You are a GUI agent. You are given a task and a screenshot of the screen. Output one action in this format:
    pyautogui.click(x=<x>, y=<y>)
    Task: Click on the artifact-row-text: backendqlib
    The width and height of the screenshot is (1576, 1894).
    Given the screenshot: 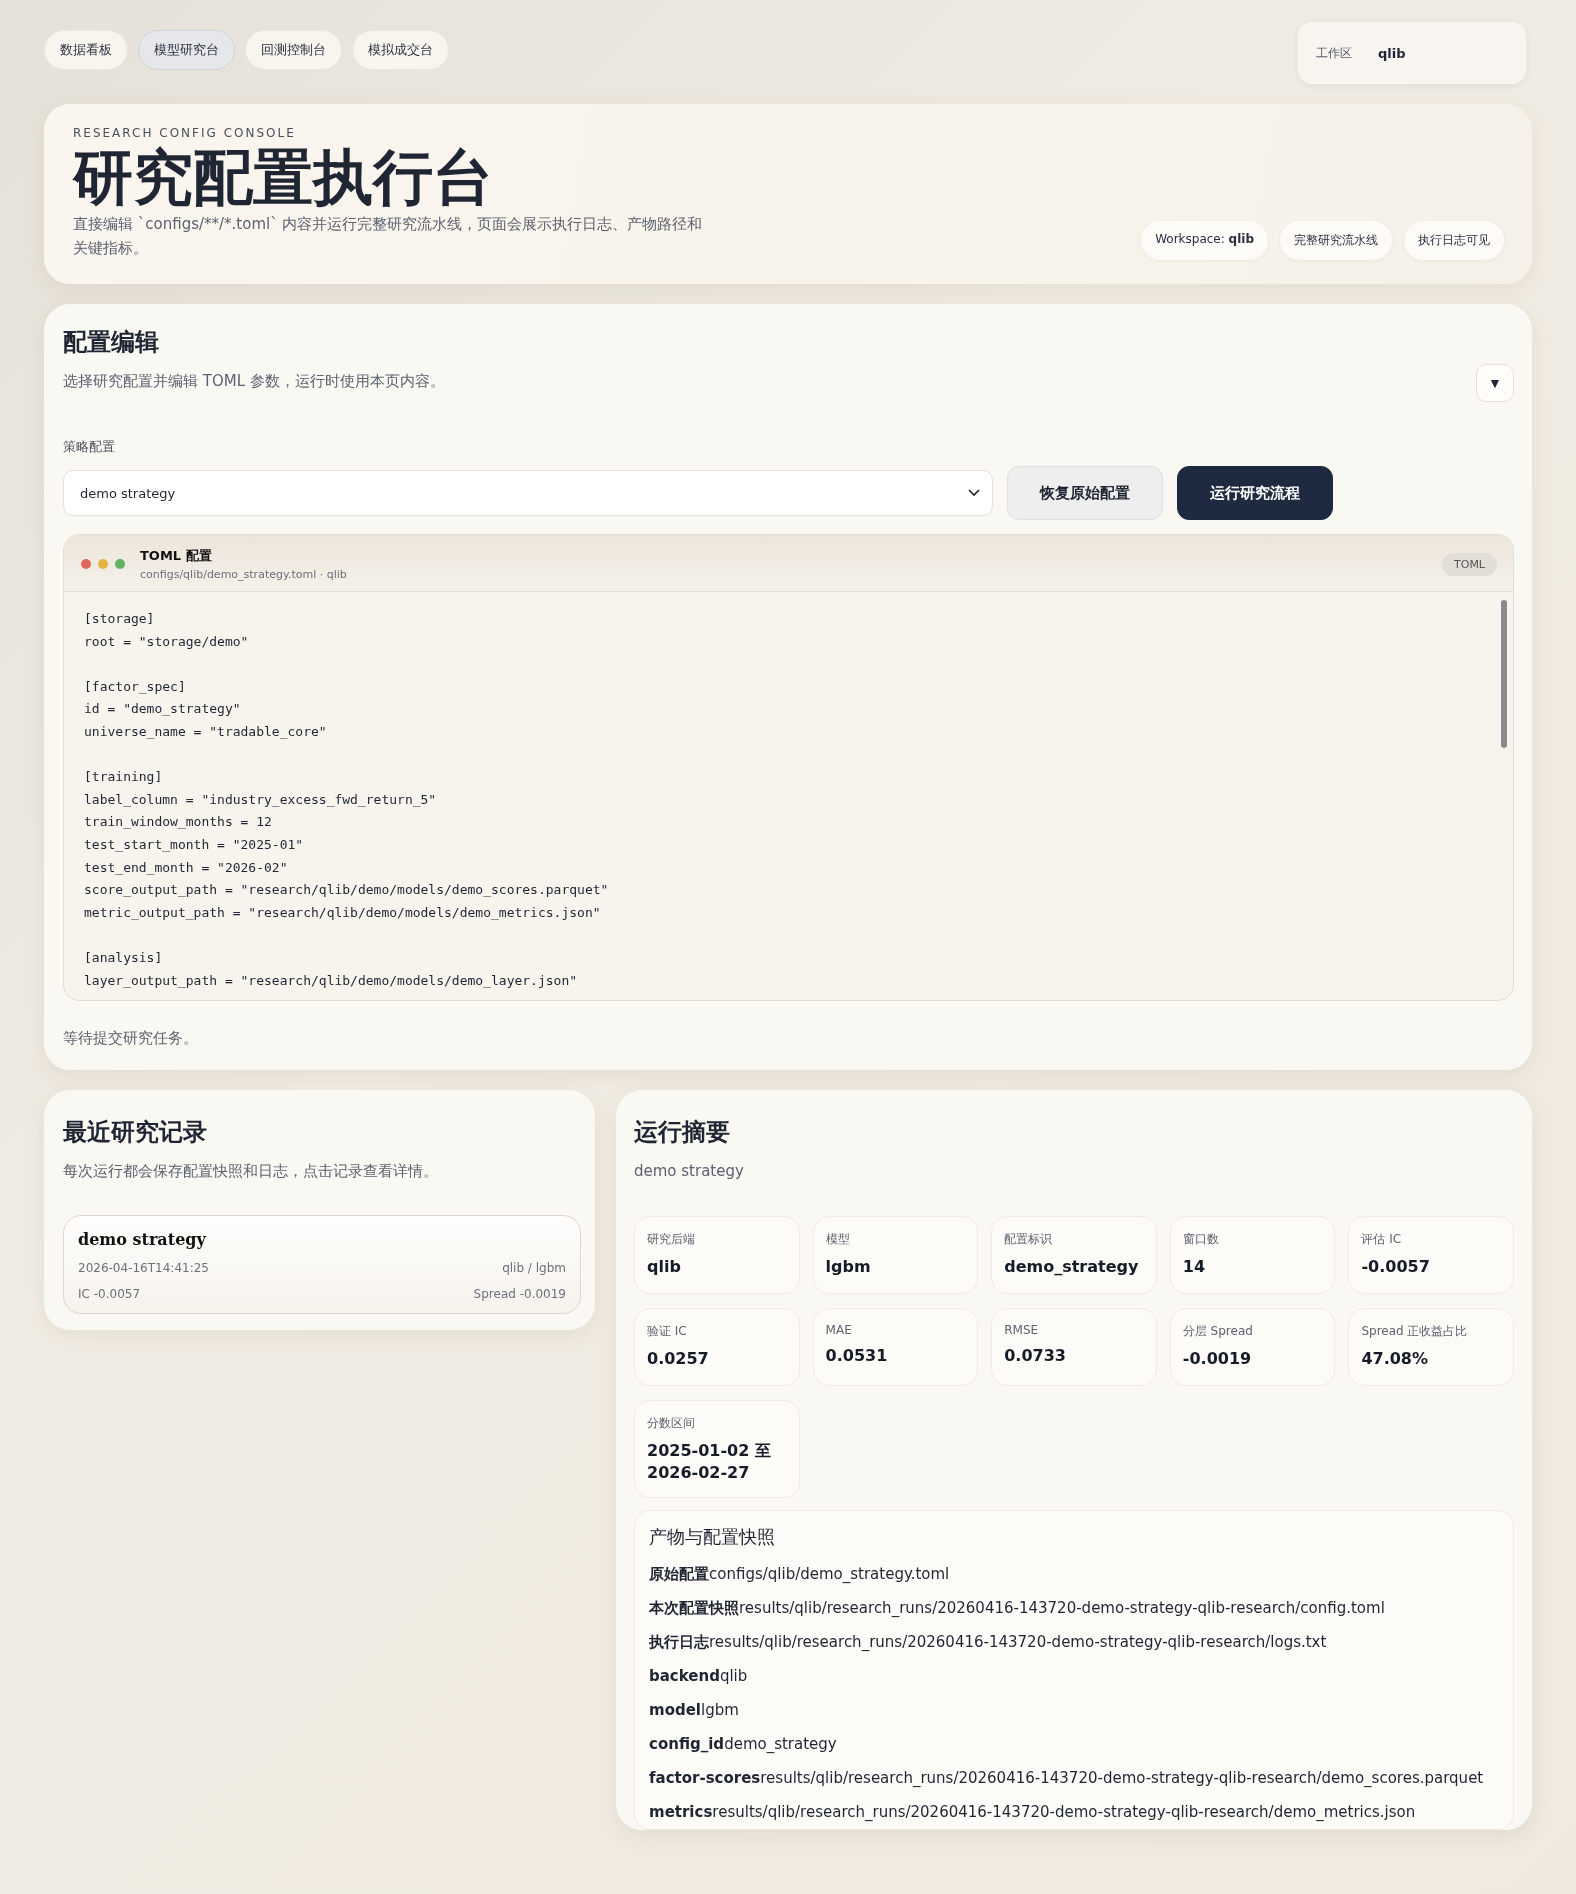 What is the action you would take?
    pyautogui.click(x=699, y=1676)
    